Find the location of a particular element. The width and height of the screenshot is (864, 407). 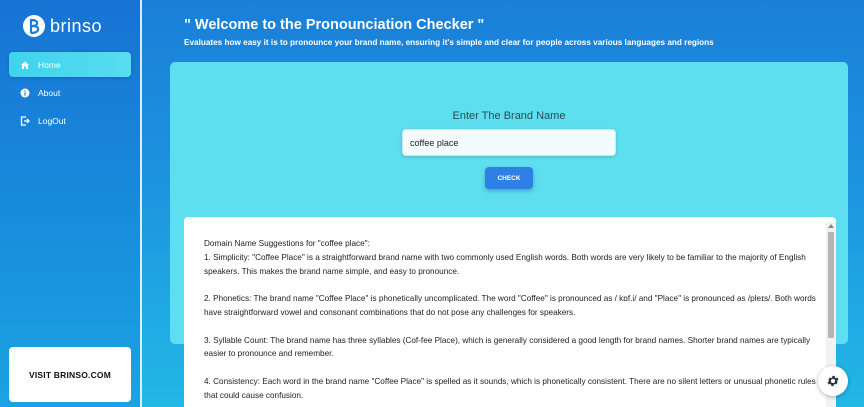

logout-icon is located at coordinates (24, 120).